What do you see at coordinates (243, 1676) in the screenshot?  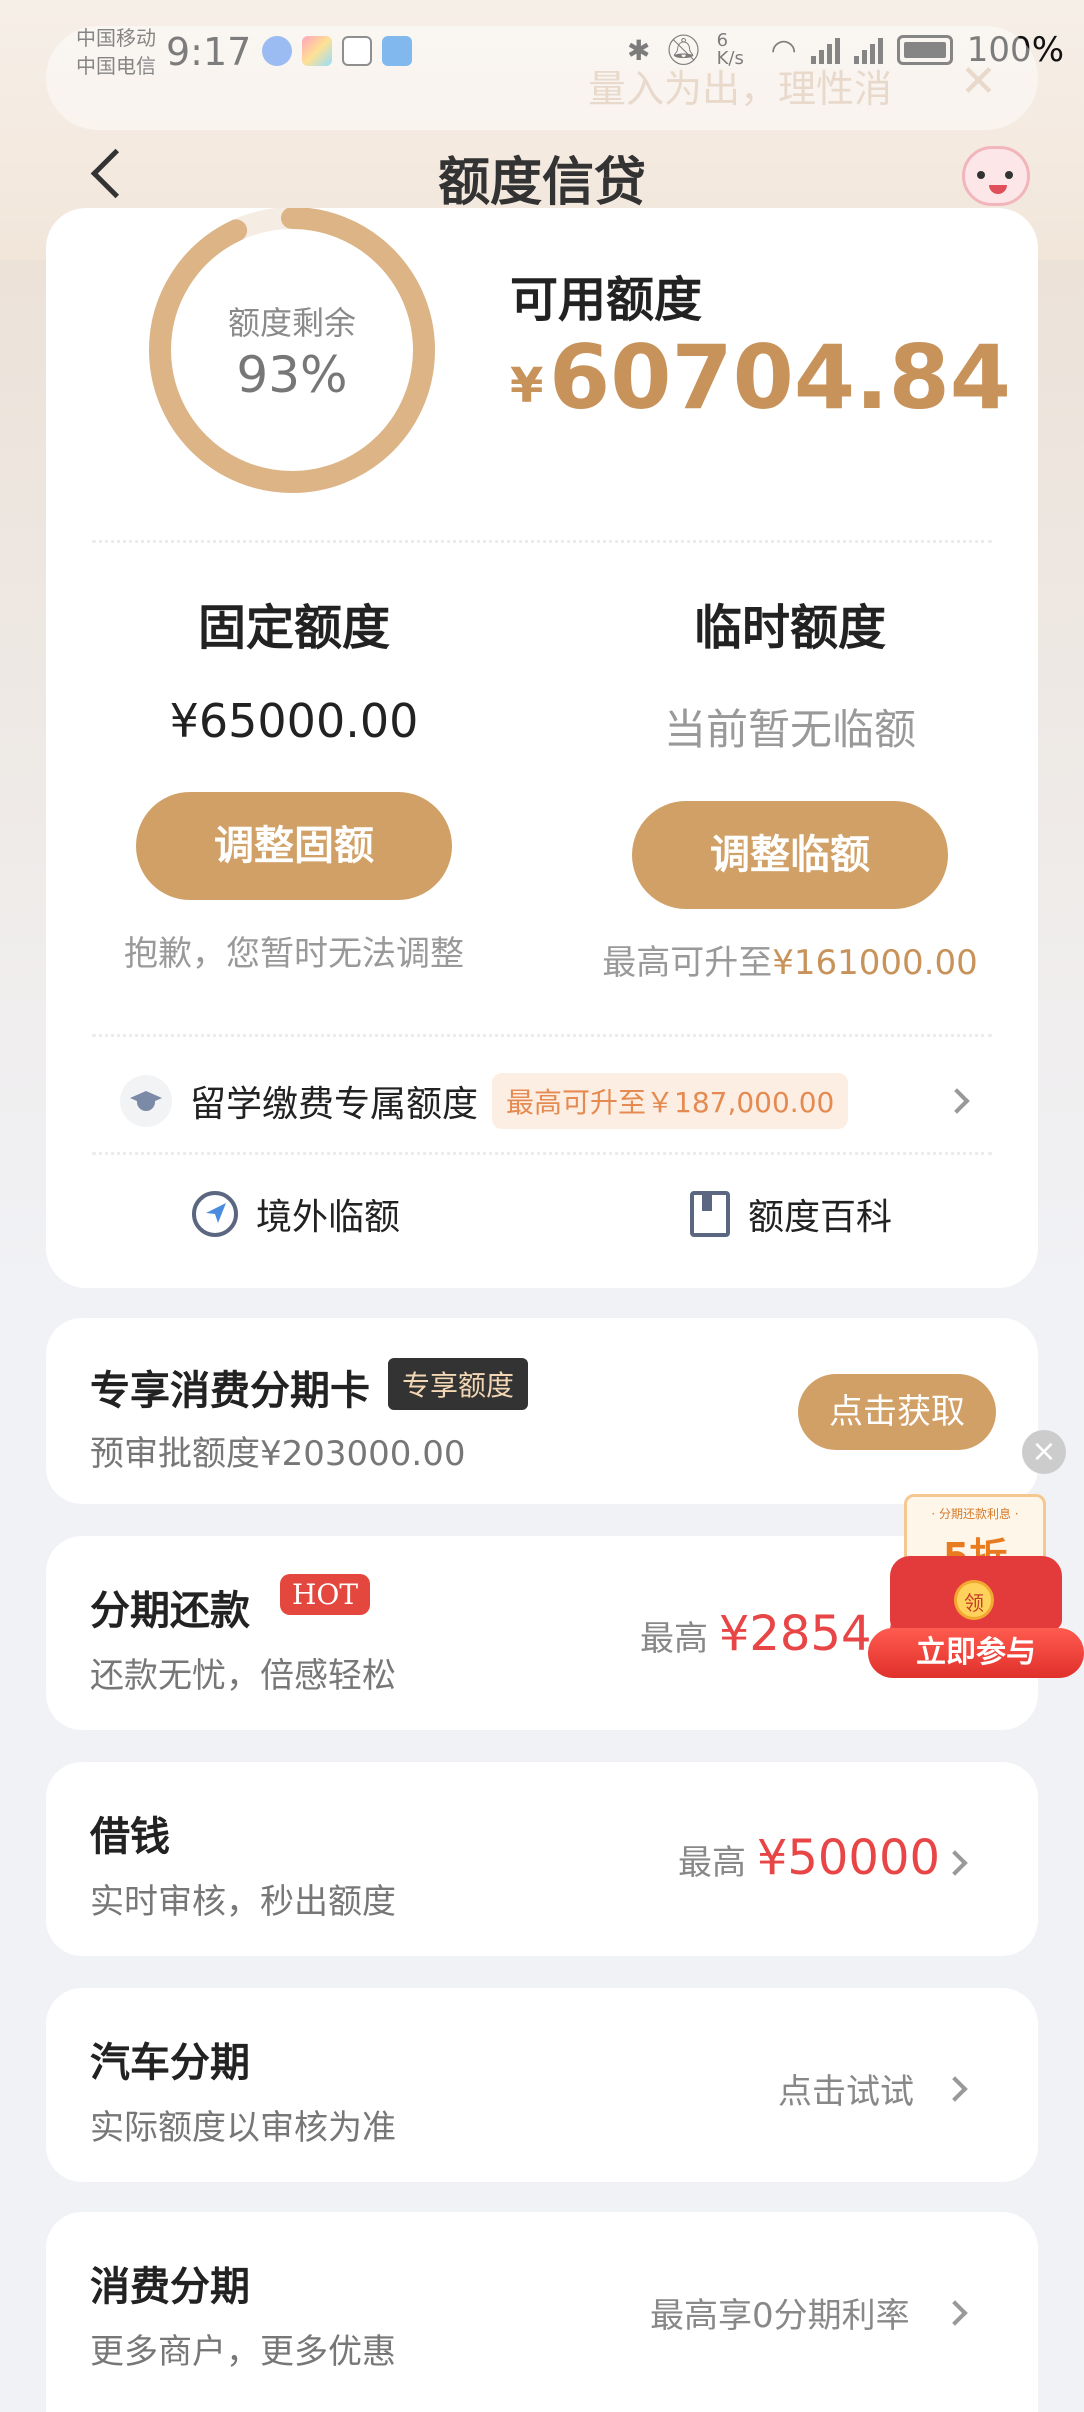 I see `repay-sub: 还款无忧，倍感轻松` at bounding box center [243, 1676].